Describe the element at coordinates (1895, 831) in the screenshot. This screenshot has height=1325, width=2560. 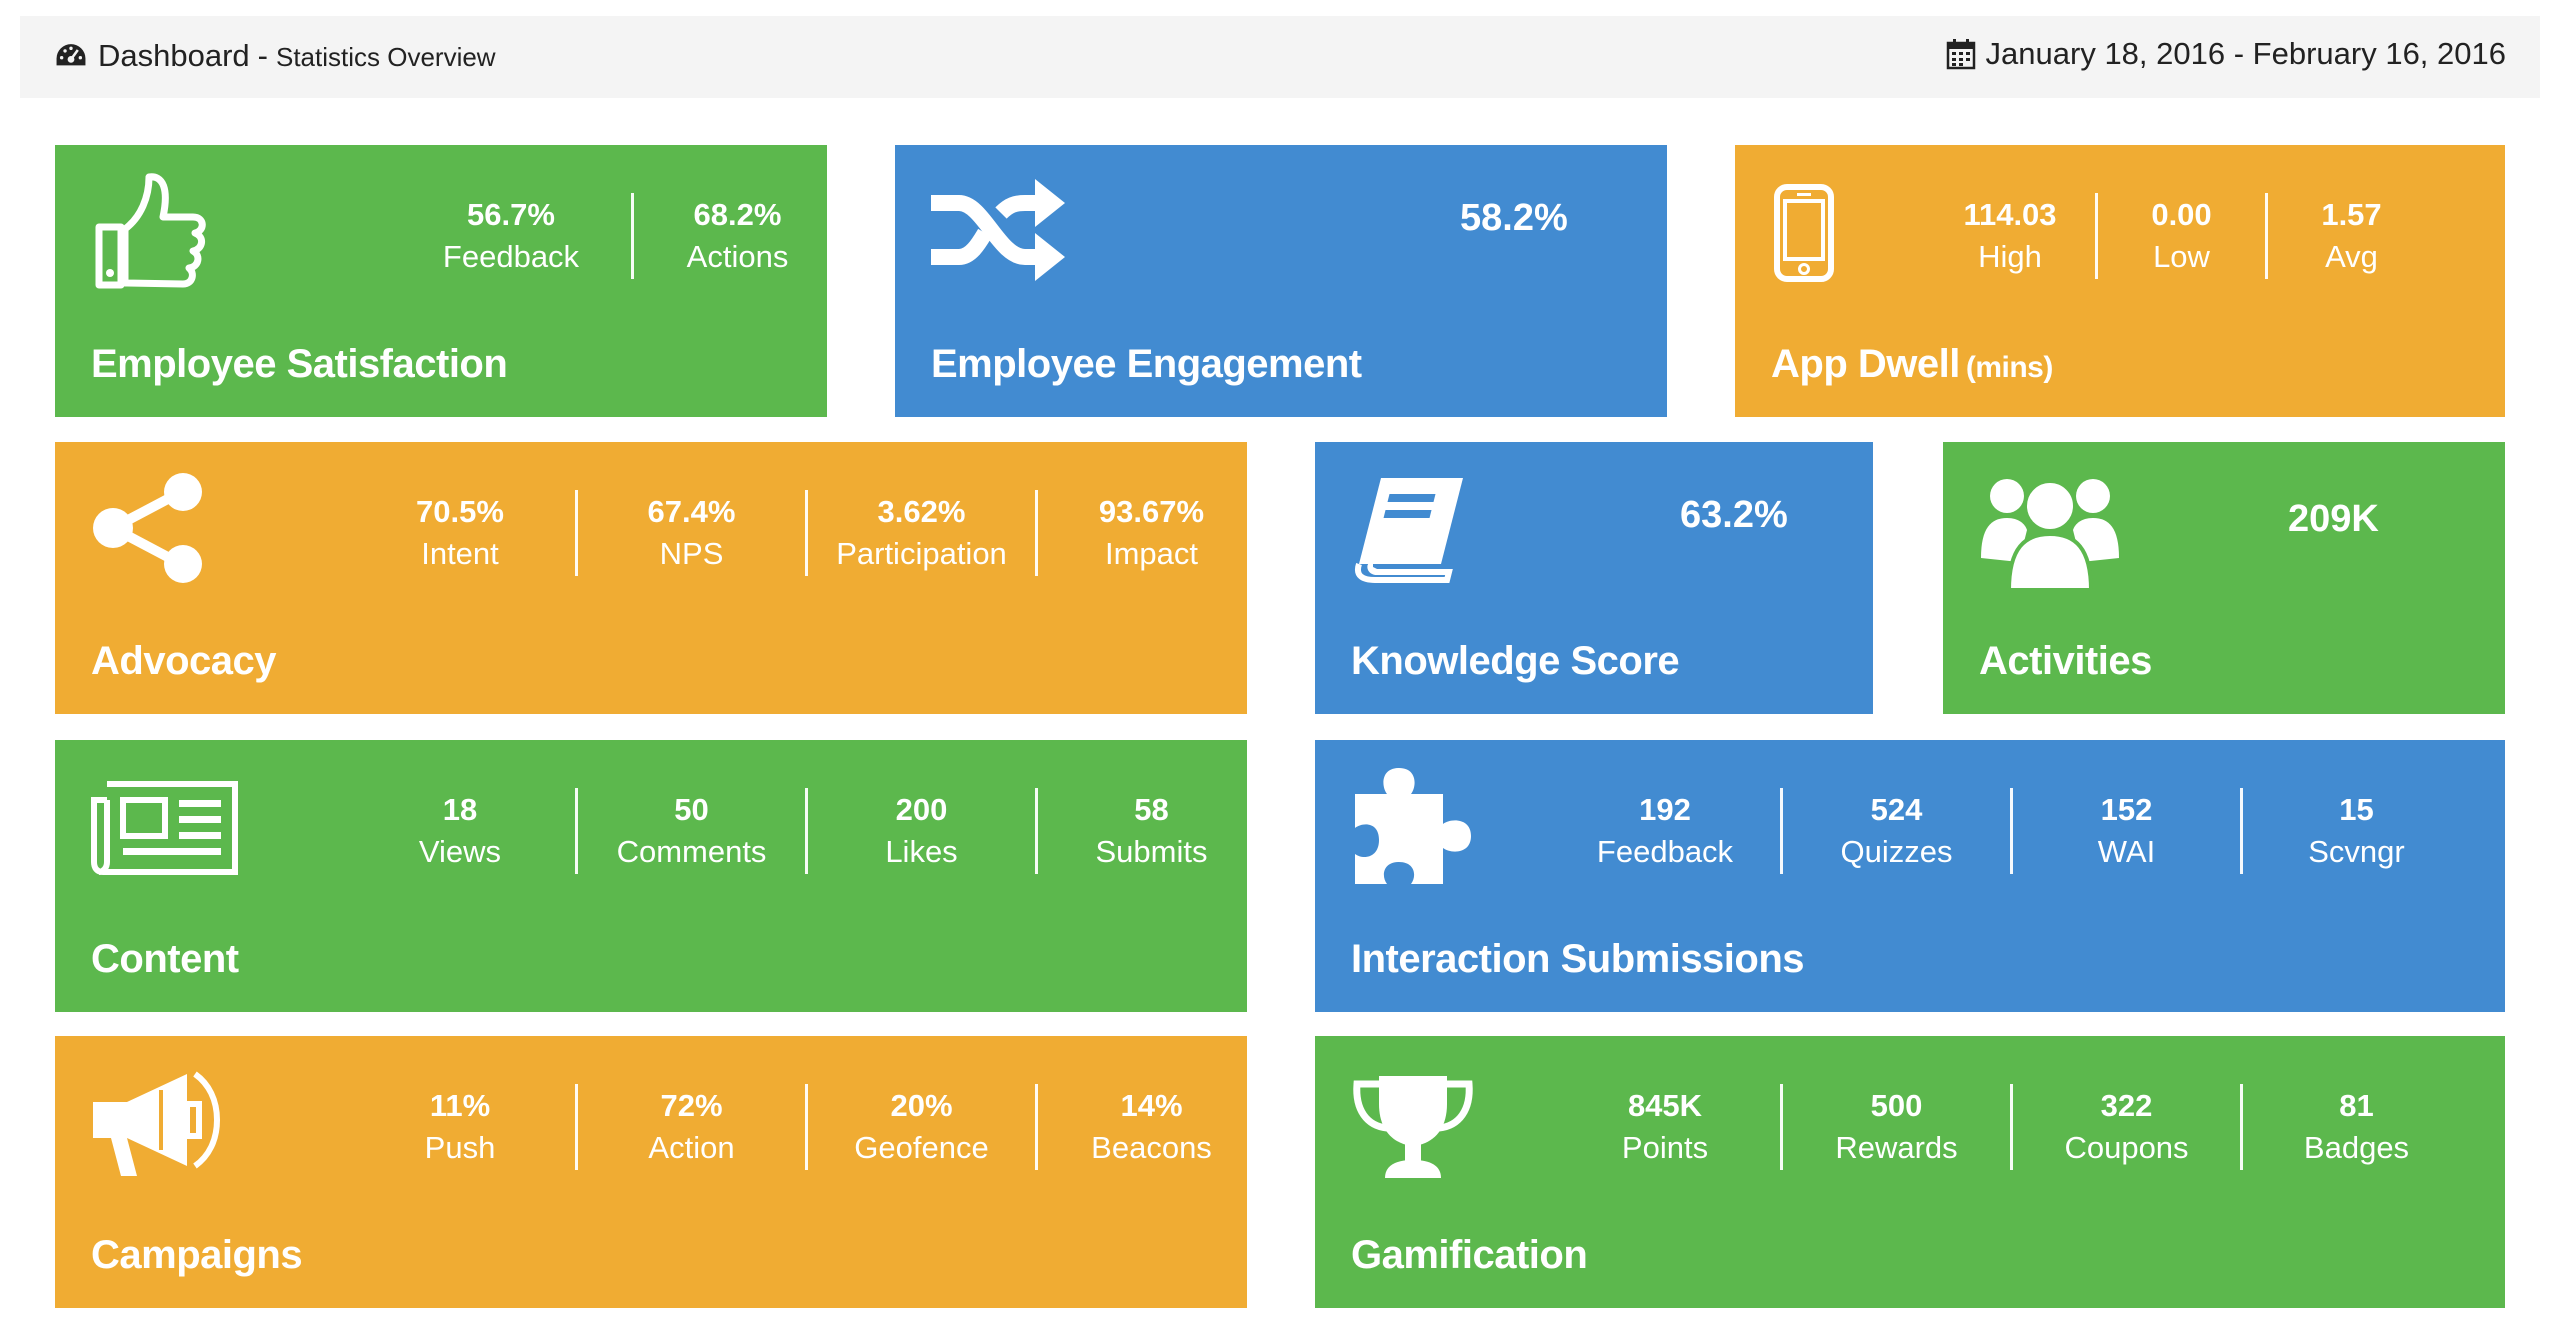
I see `stat-quizzes: 524 Quizzes` at that location.